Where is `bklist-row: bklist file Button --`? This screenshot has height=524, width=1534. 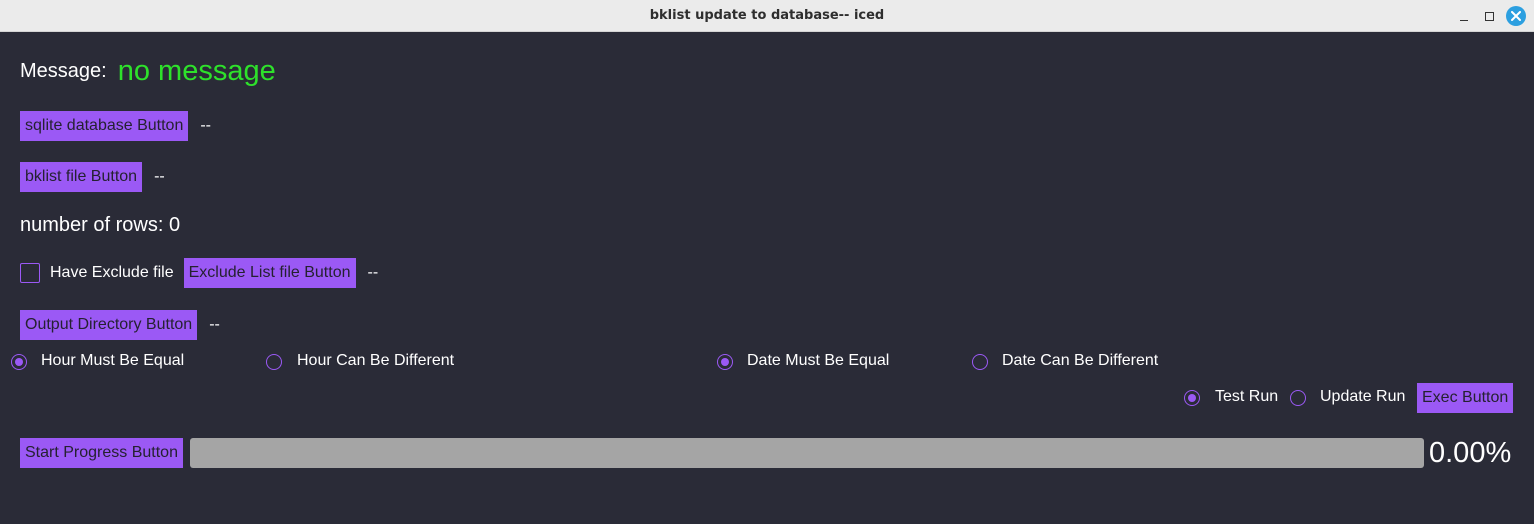 bklist-row: bklist file Button -- is located at coordinates (92, 177).